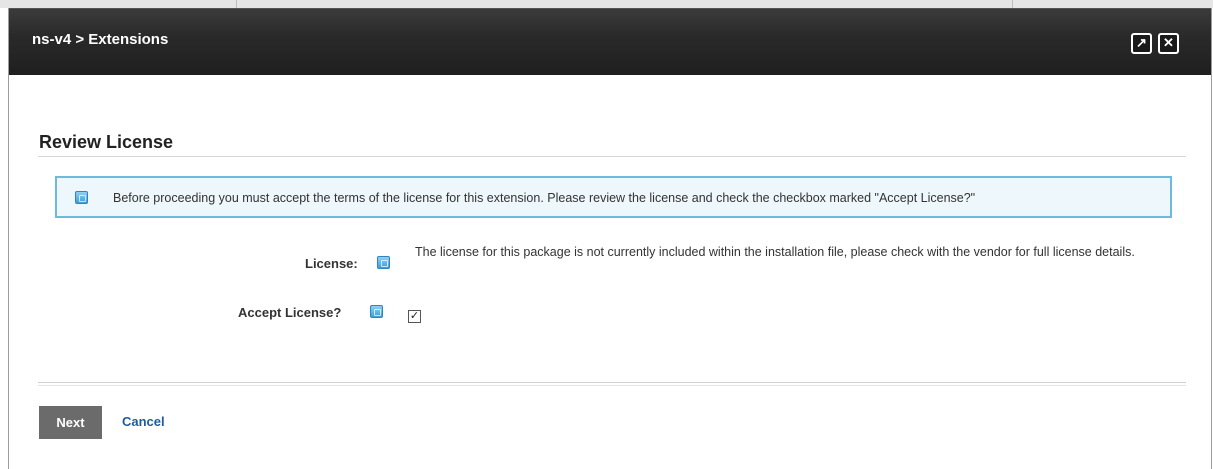 This screenshot has height=469, width=1213. Describe the element at coordinates (383, 262) in the screenshot. I see `license-help-icon` at that location.